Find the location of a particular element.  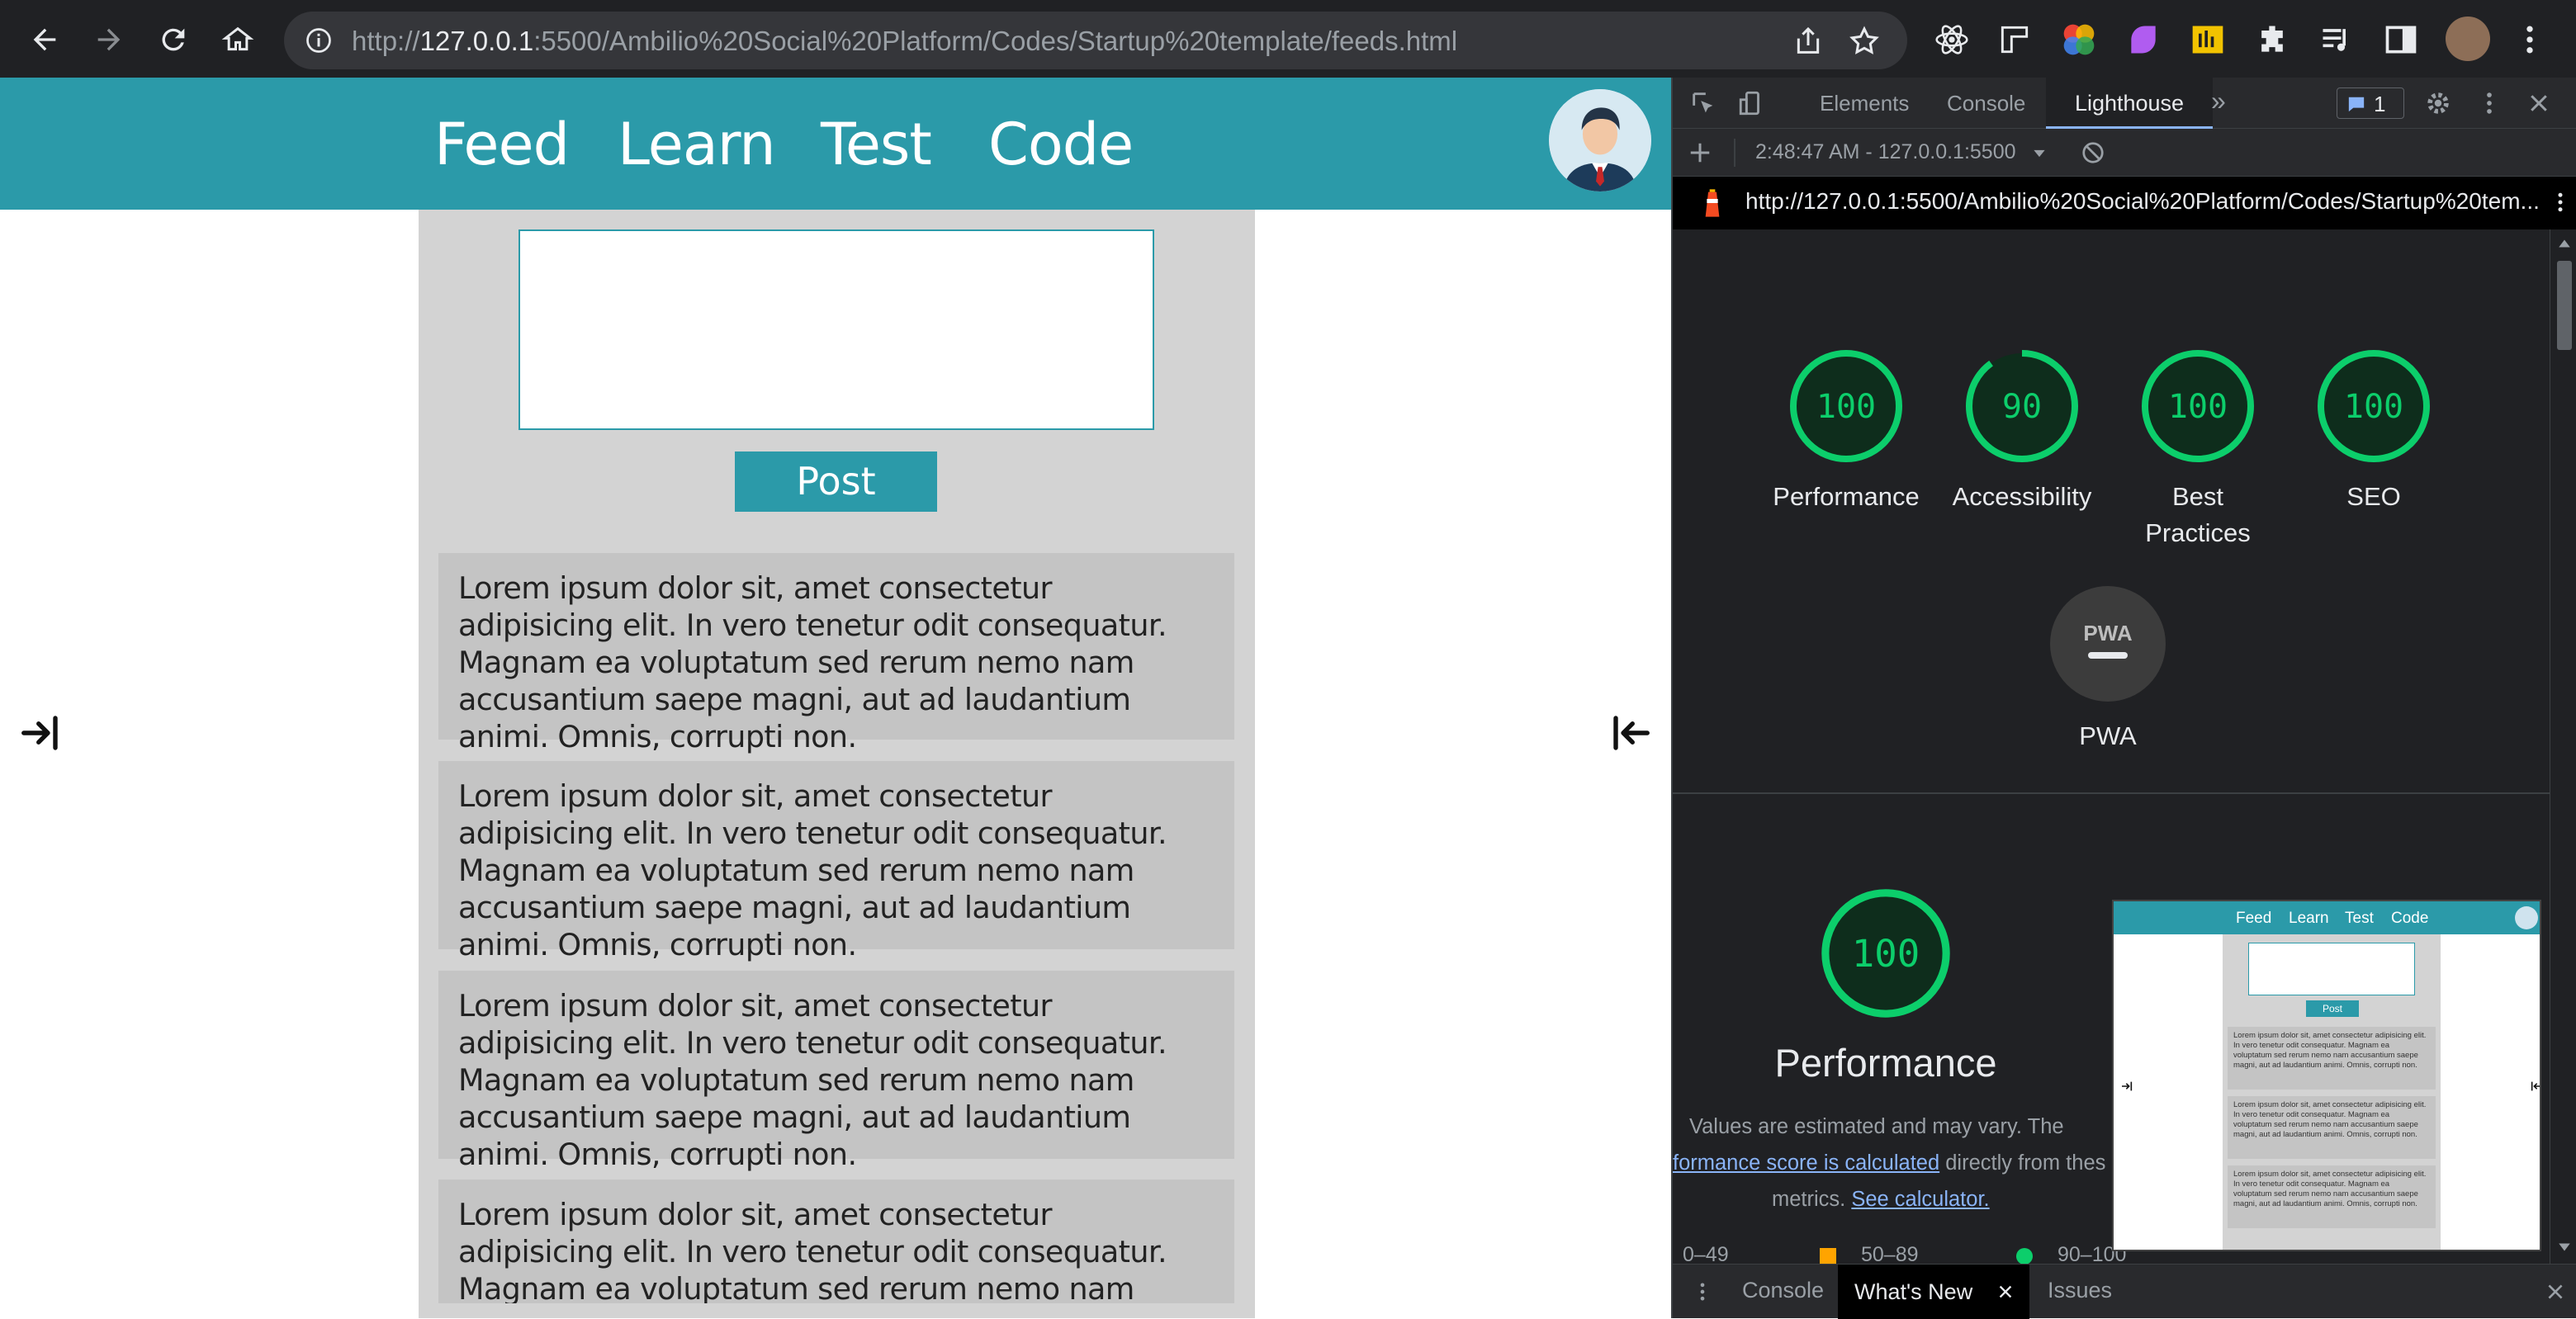

thumb-avatar is located at coordinates (2526, 917).